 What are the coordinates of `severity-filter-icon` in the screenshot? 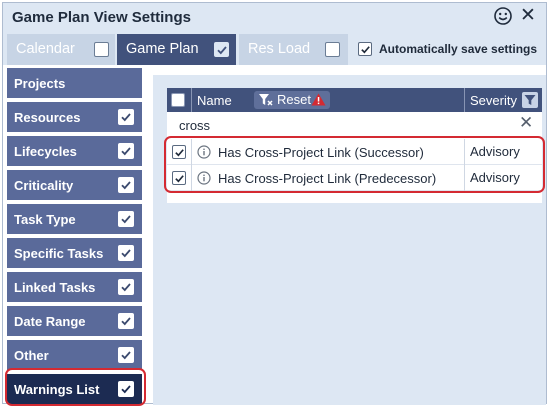 It's located at (530, 100).